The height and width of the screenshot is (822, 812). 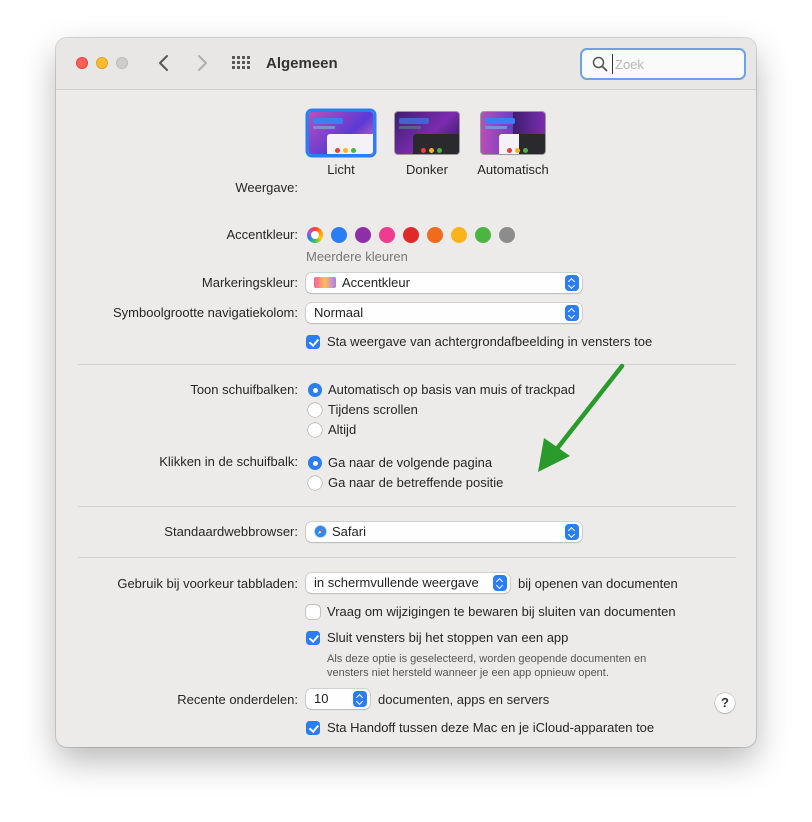 I want to click on recent-items-label: Recente onderdelen:, so click(x=237, y=699).